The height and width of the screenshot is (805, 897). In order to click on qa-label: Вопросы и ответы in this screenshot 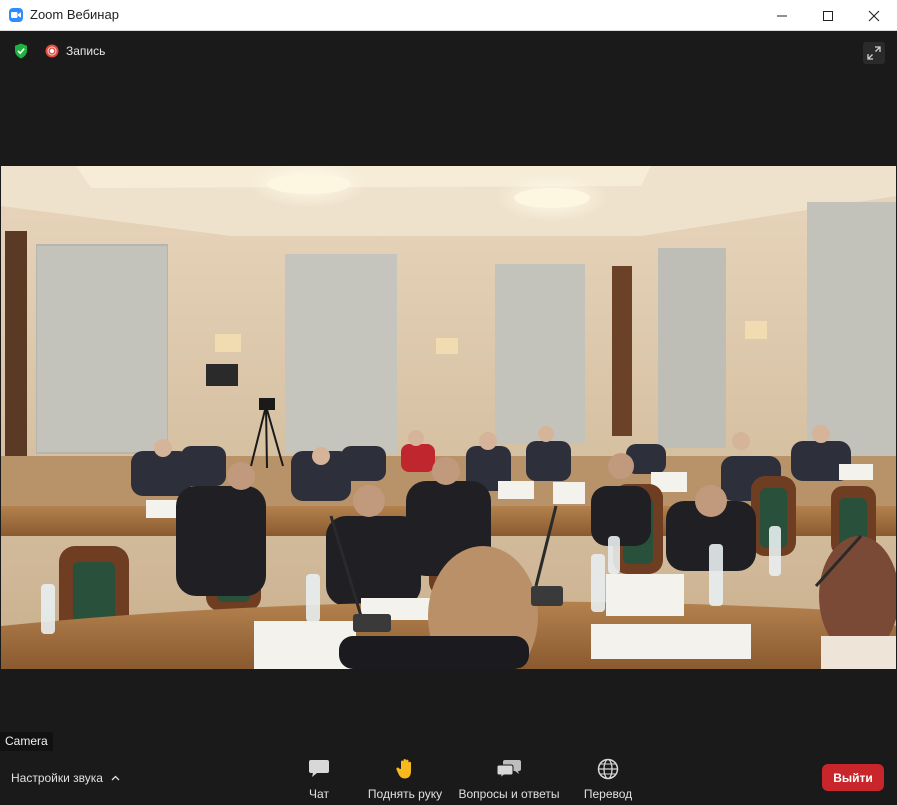, I will do `click(509, 794)`.